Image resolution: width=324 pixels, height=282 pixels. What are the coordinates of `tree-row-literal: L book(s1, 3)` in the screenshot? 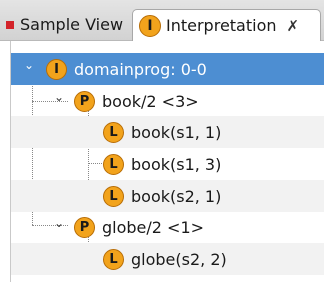 It's located at (167, 164).